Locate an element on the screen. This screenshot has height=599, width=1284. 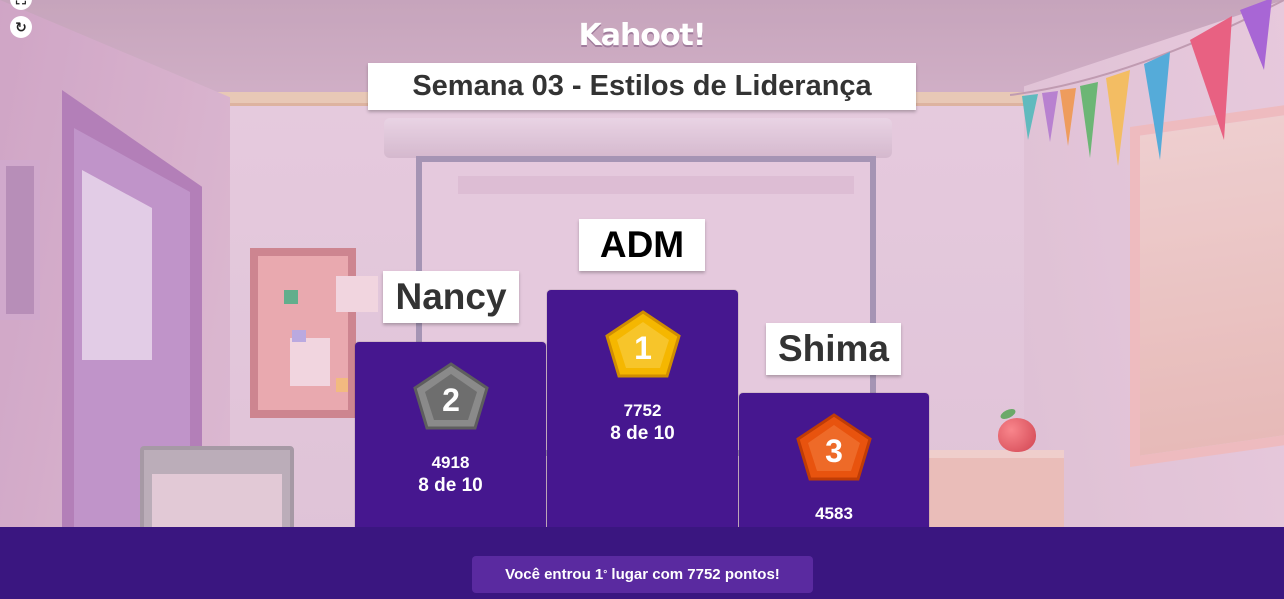
medal-rank: 2 is located at coordinates (451, 400).